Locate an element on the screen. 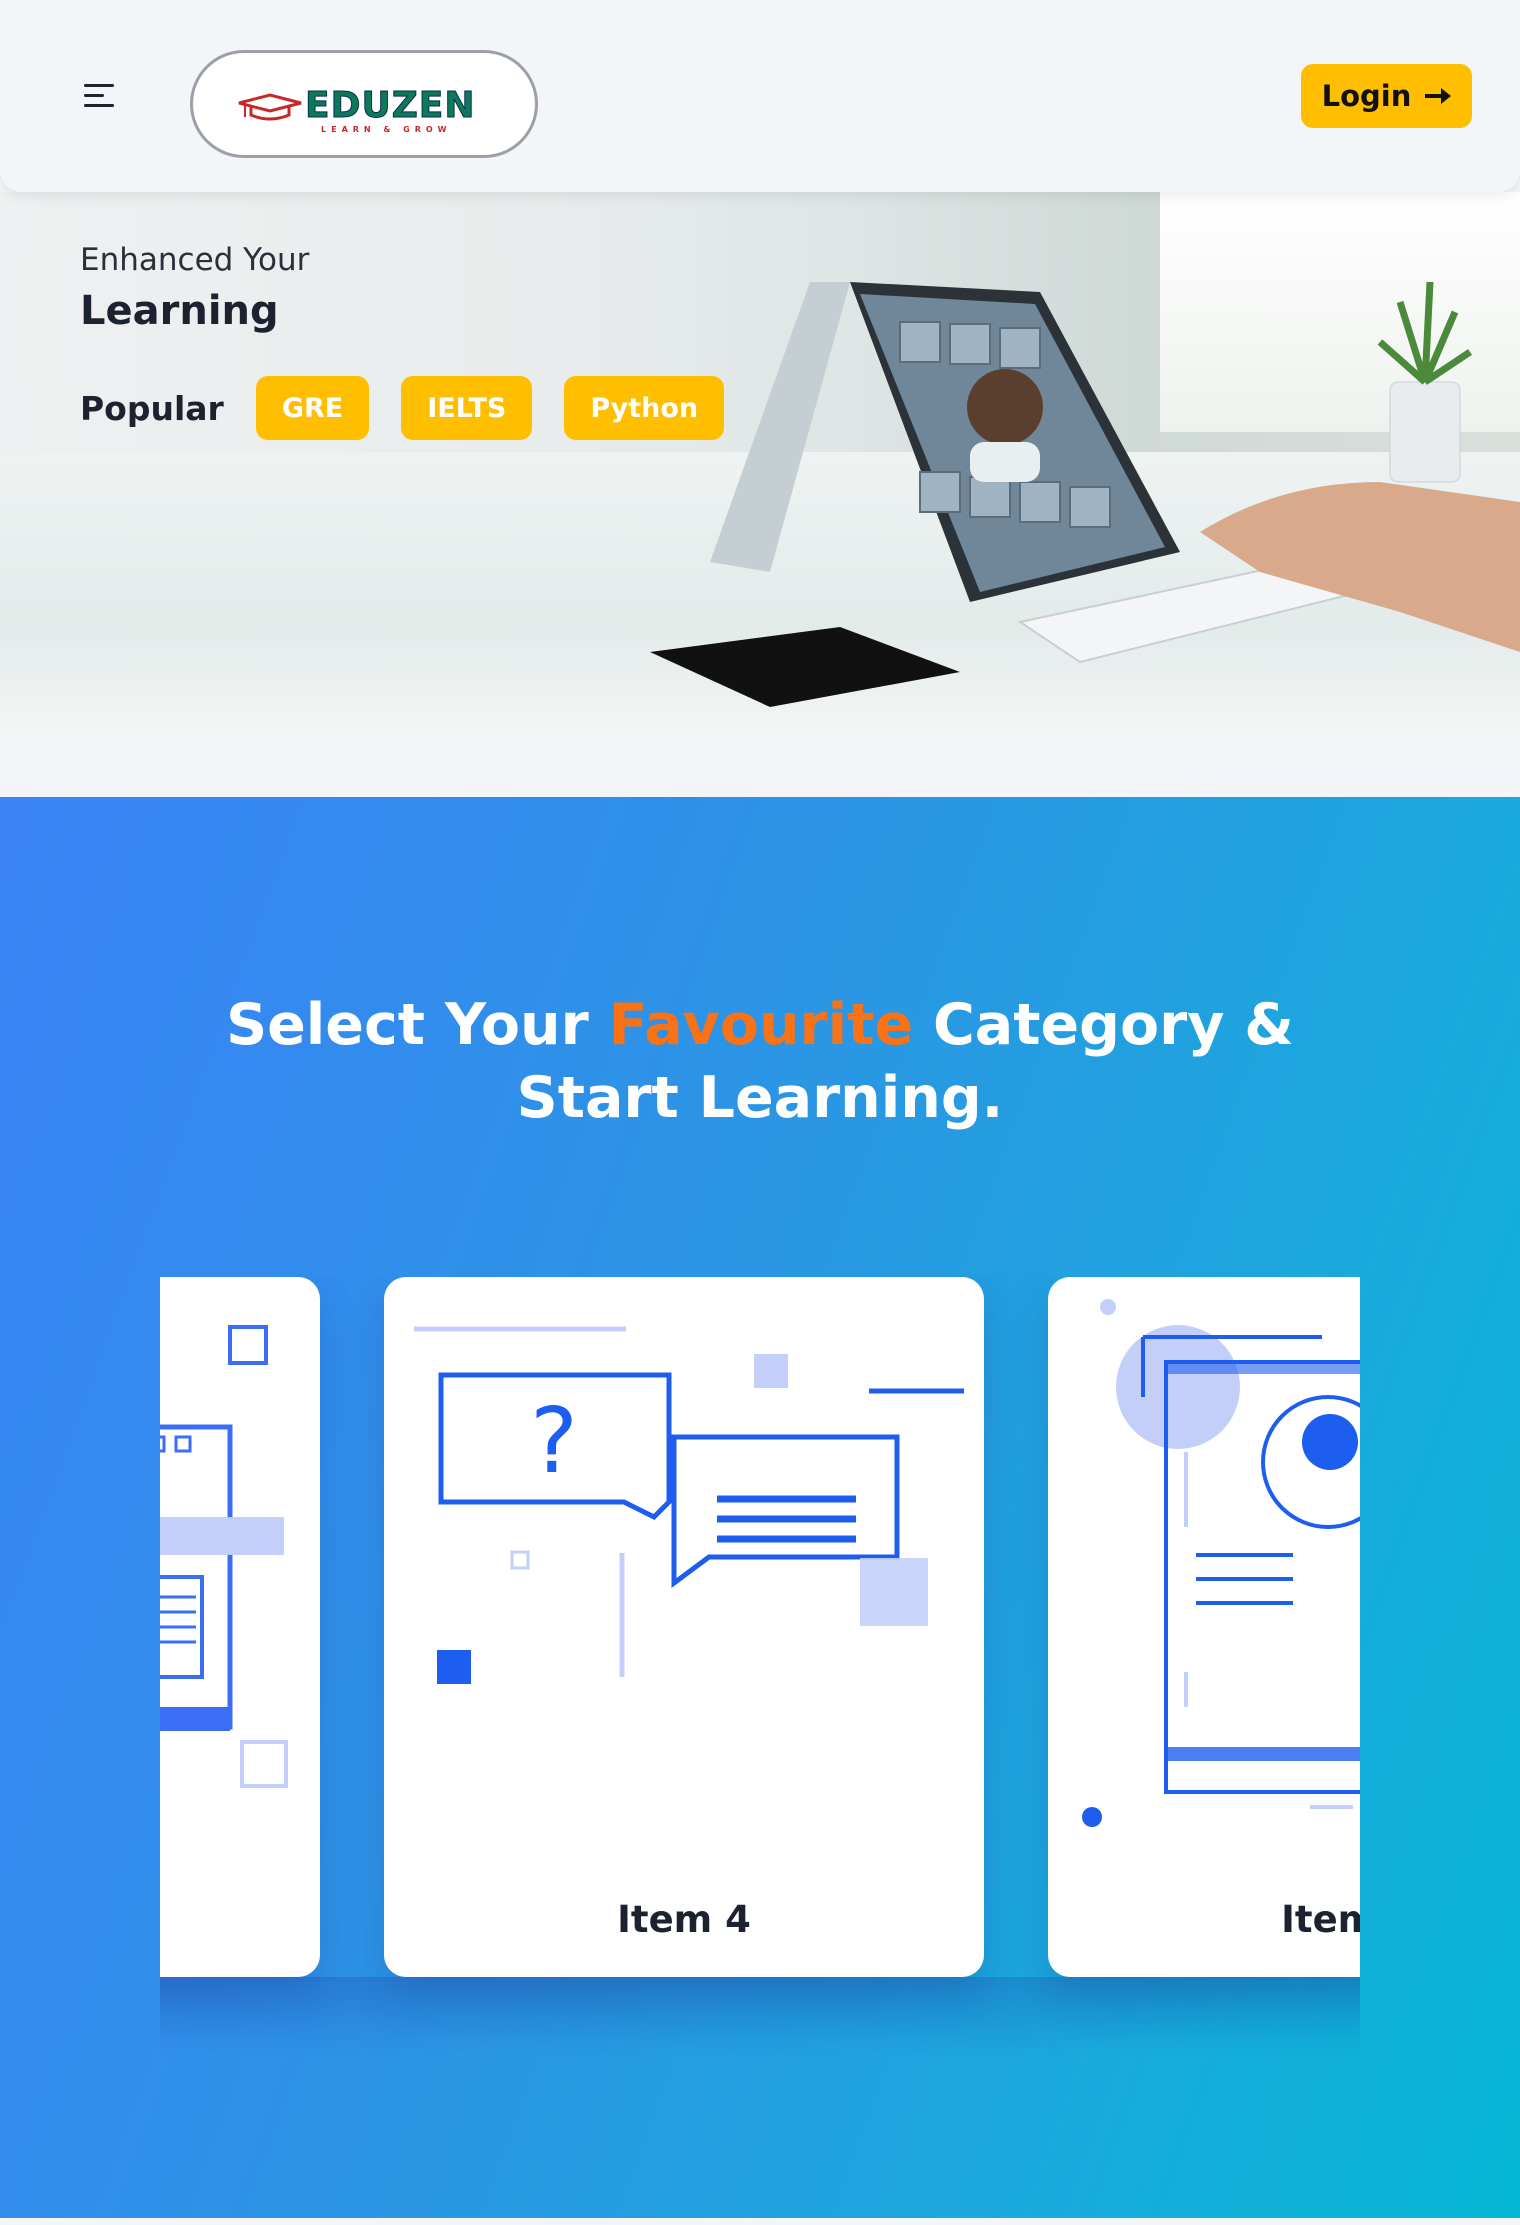 Image resolution: width=1520 pixels, height=2225 pixels. arrow-right-icon is located at coordinates (1438, 96).